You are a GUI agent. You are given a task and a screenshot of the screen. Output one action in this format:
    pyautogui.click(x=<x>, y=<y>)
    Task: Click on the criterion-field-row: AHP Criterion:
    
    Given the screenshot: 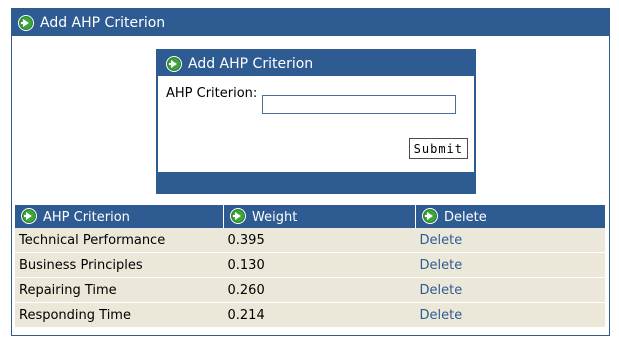 What is the action you would take?
    pyautogui.click(x=311, y=100)
    